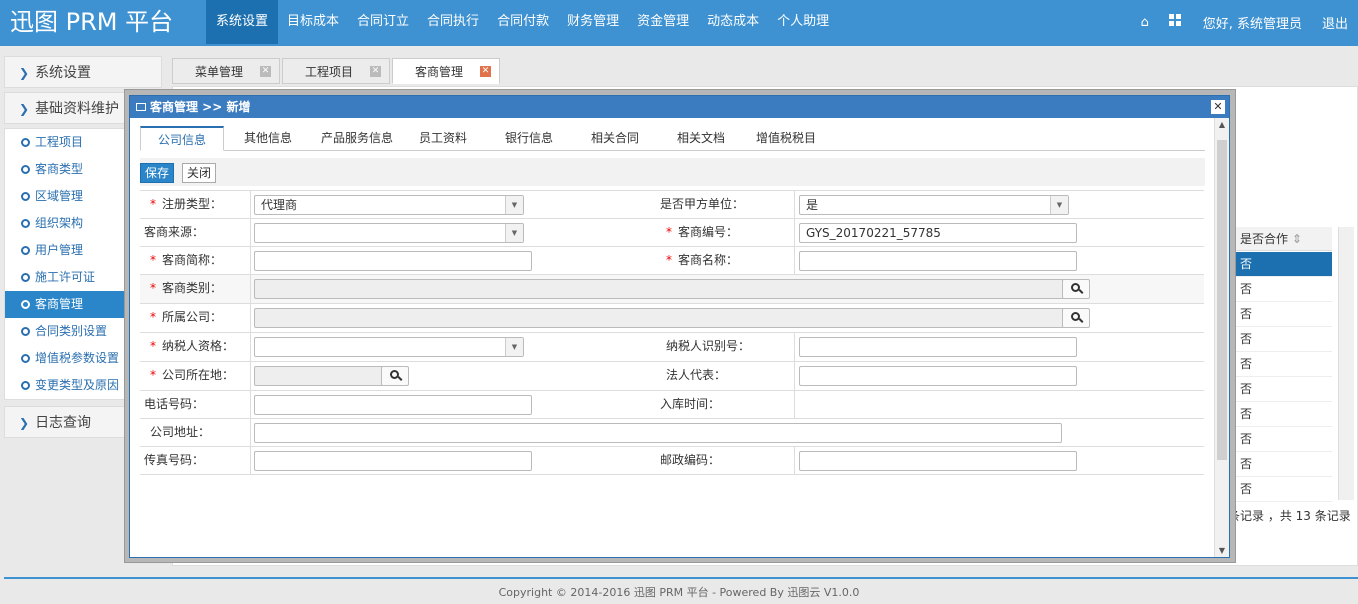  Describe the element at coordinates (523, 22) in the screenshot. I see `nav-contract-pay: 合同付款` at that location.